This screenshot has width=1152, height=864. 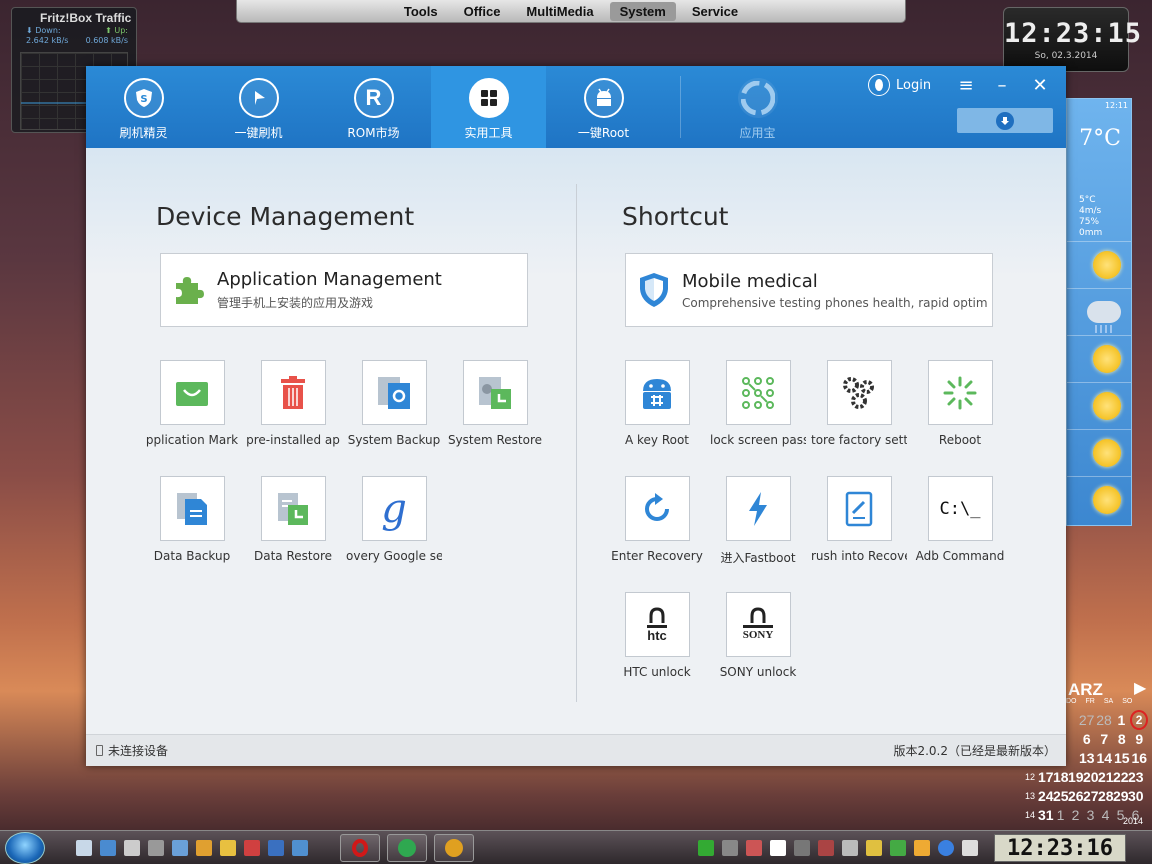 What do you see at coordinates (1140, 739) in the screenshot?
I see `calendar-day: 9` at bounding box center [1140, 739].